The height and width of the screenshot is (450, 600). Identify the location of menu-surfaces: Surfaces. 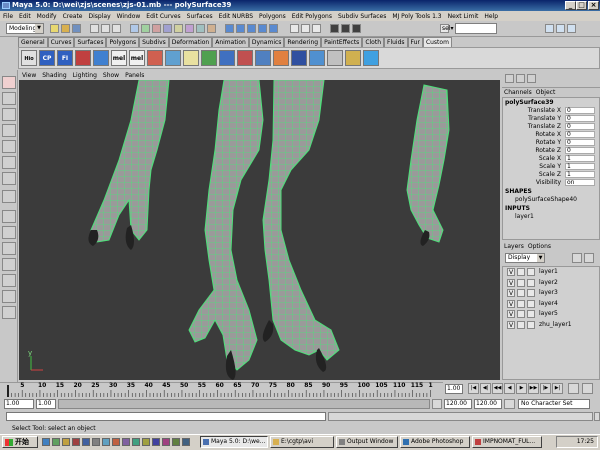
(200, 16).